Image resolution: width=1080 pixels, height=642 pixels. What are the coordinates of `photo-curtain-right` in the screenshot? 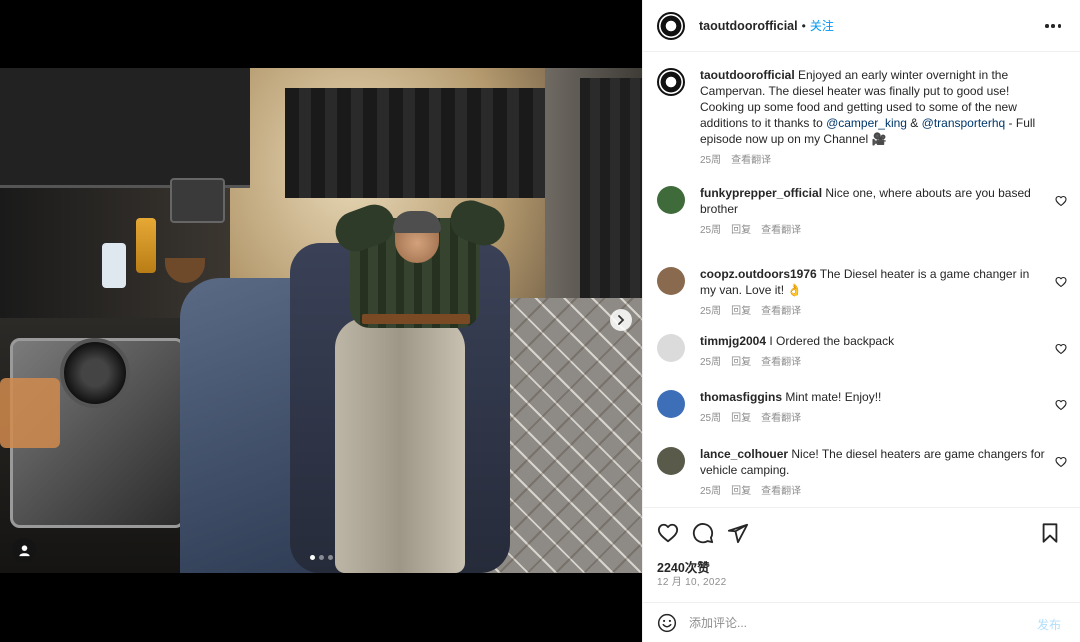 It's located at (611, 188).